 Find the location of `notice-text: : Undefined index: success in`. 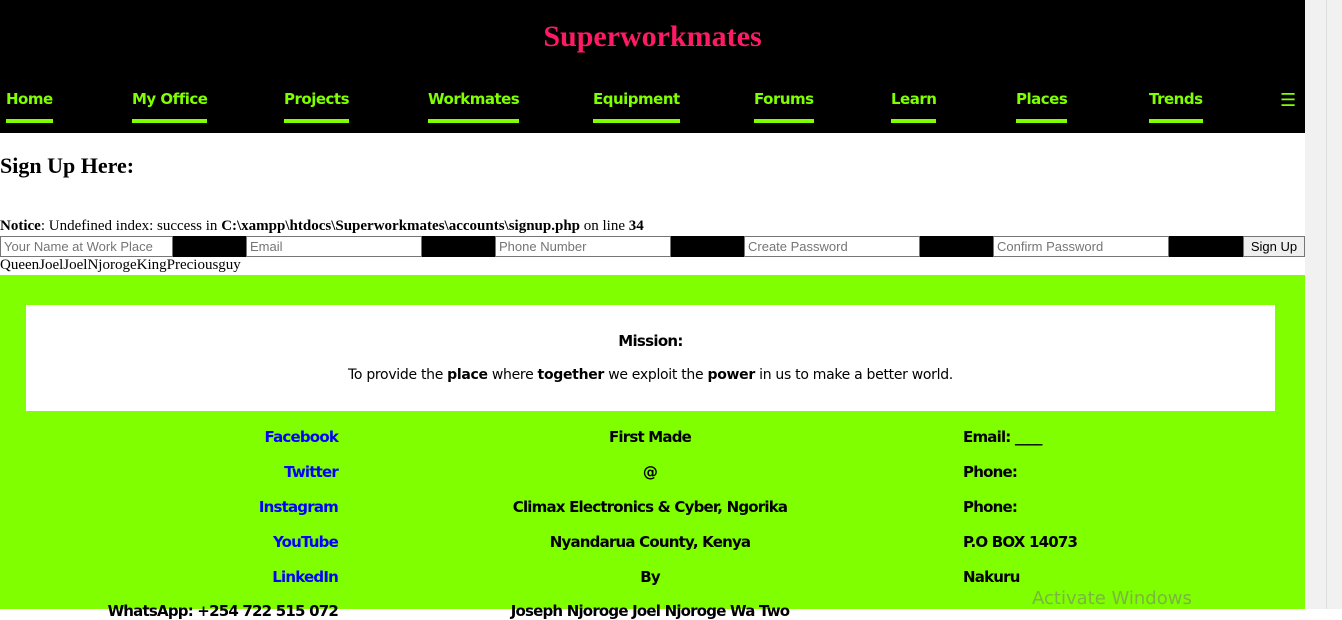

notice-text: : Undefined index: success in is located at coordinates (131, 226).